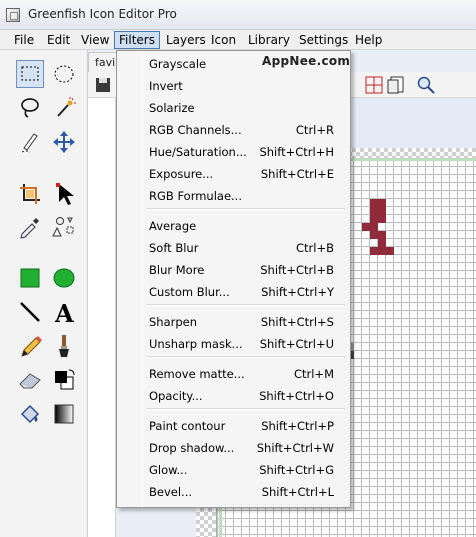 The height and width of the screenshot is (537, 476). Describe the element at coordinates (297, 492) in the screenshot. I see `menu-item-shortcut: Shift+Ctrl+L` at that location.